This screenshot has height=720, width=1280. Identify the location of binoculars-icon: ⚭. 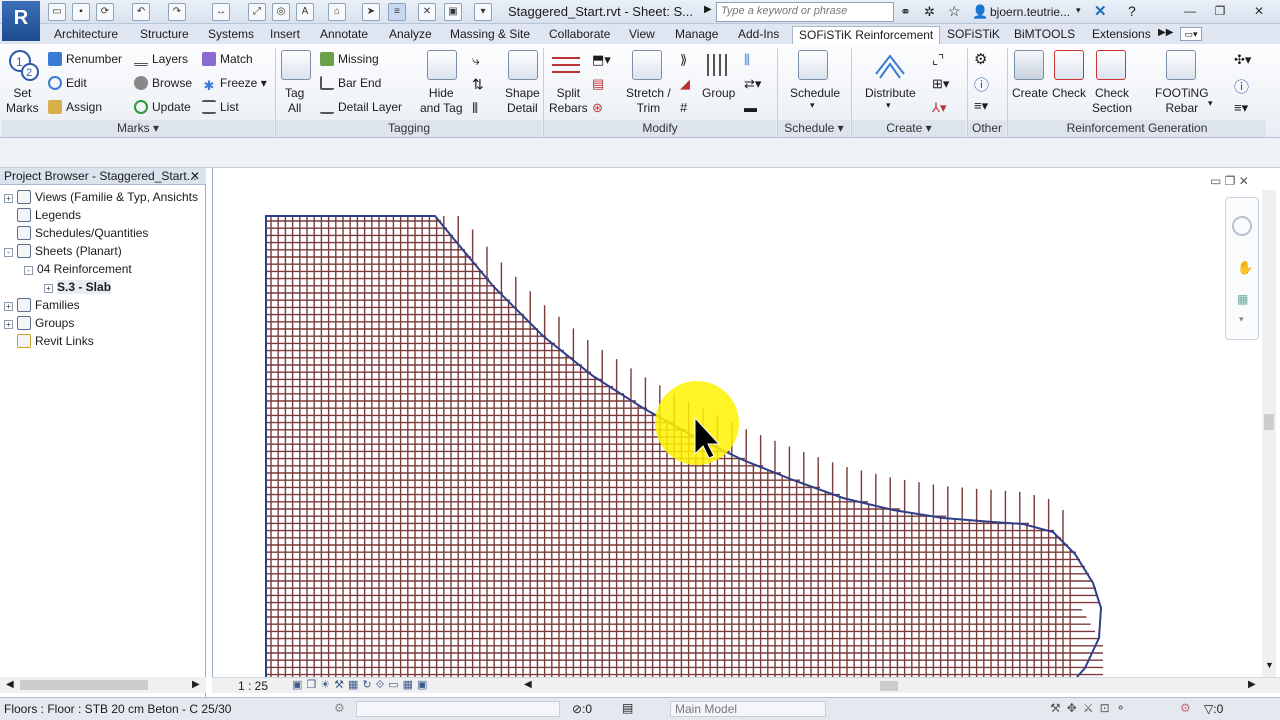
(905, 12).